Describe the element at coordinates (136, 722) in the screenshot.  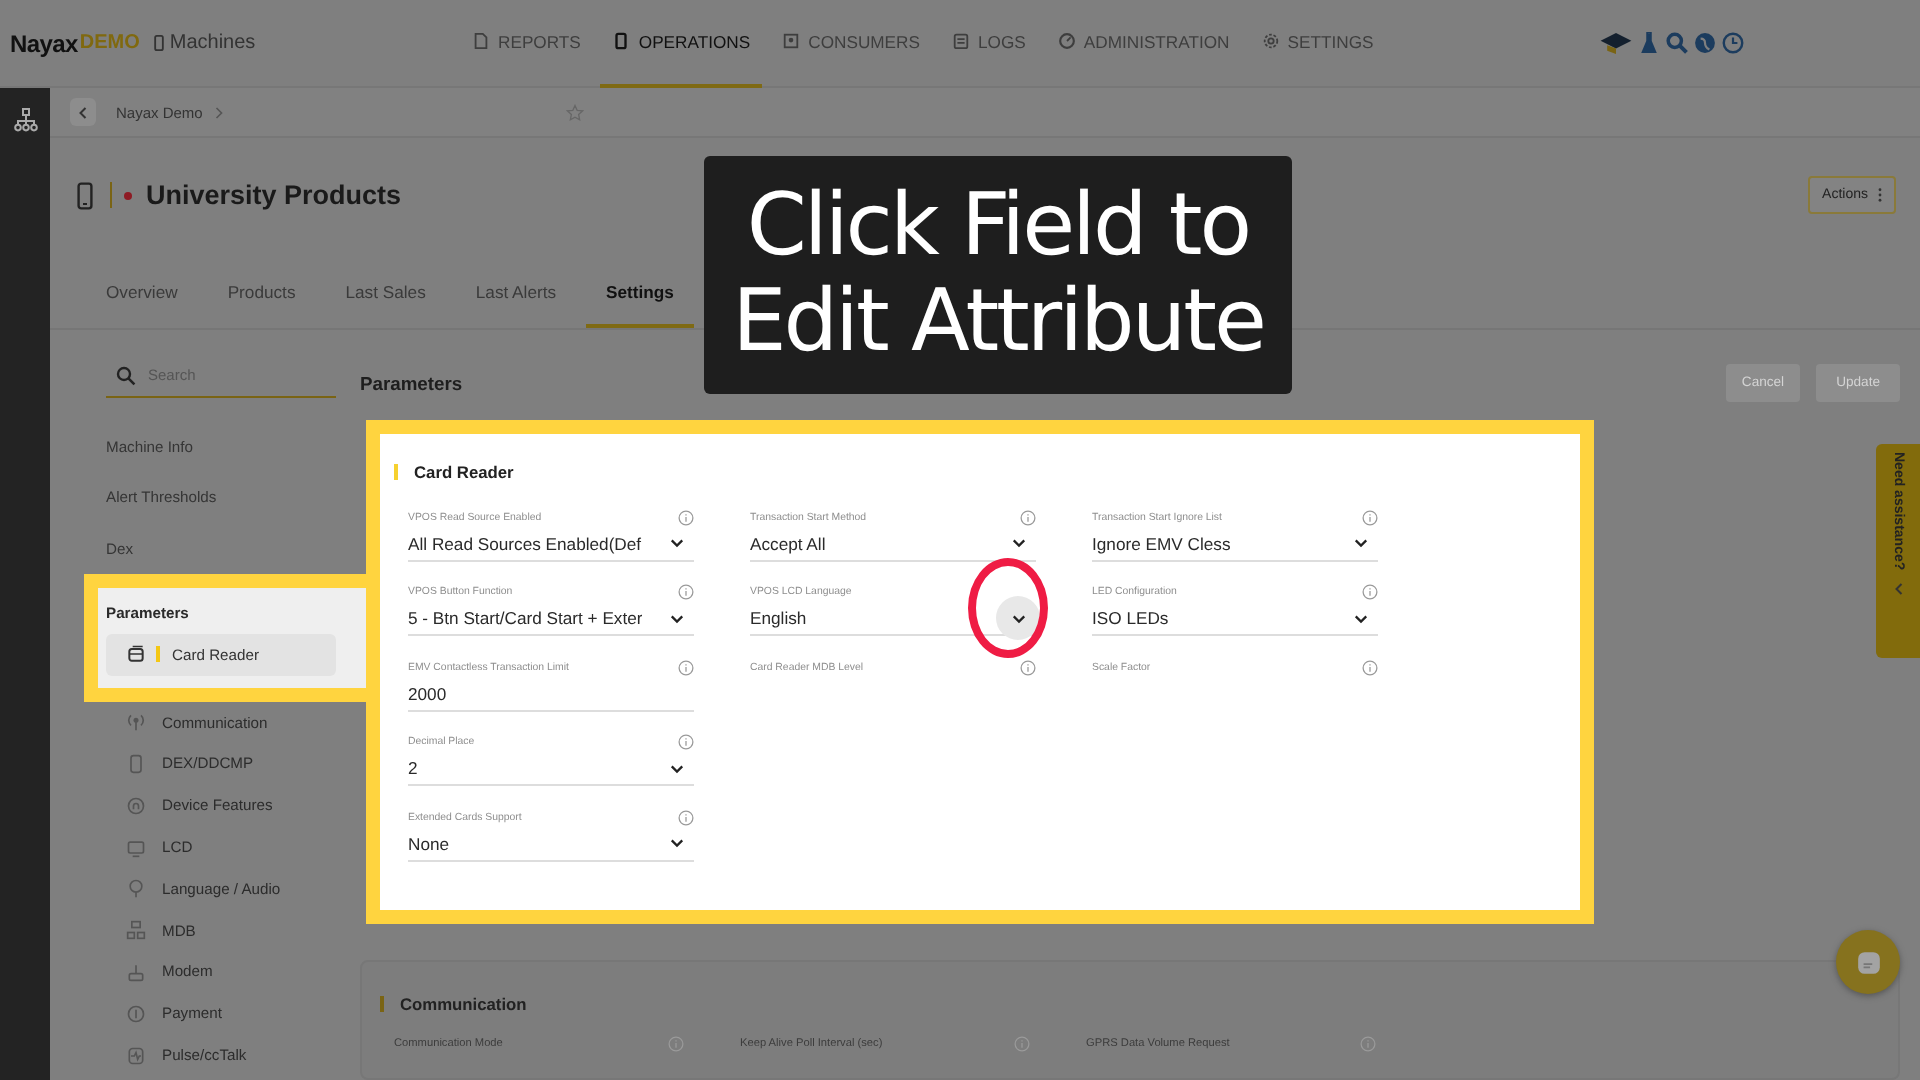
I see `antenna-icon` at that location.